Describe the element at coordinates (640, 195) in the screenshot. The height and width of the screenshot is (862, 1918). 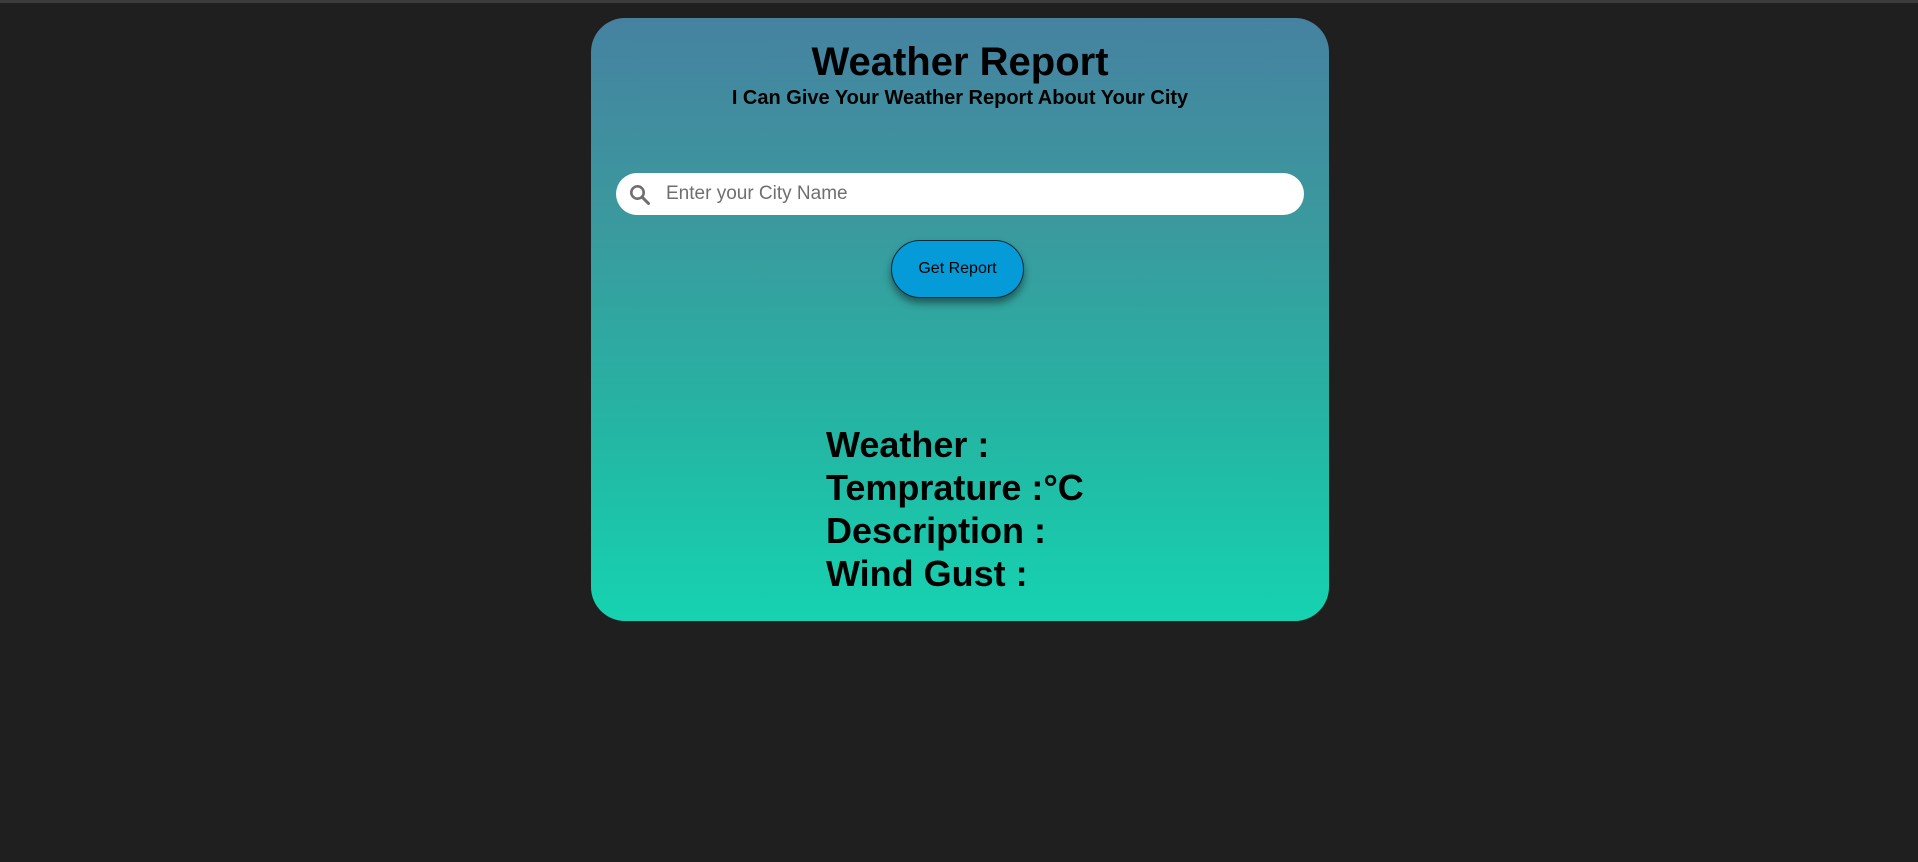
I see `search-icon` at that location.